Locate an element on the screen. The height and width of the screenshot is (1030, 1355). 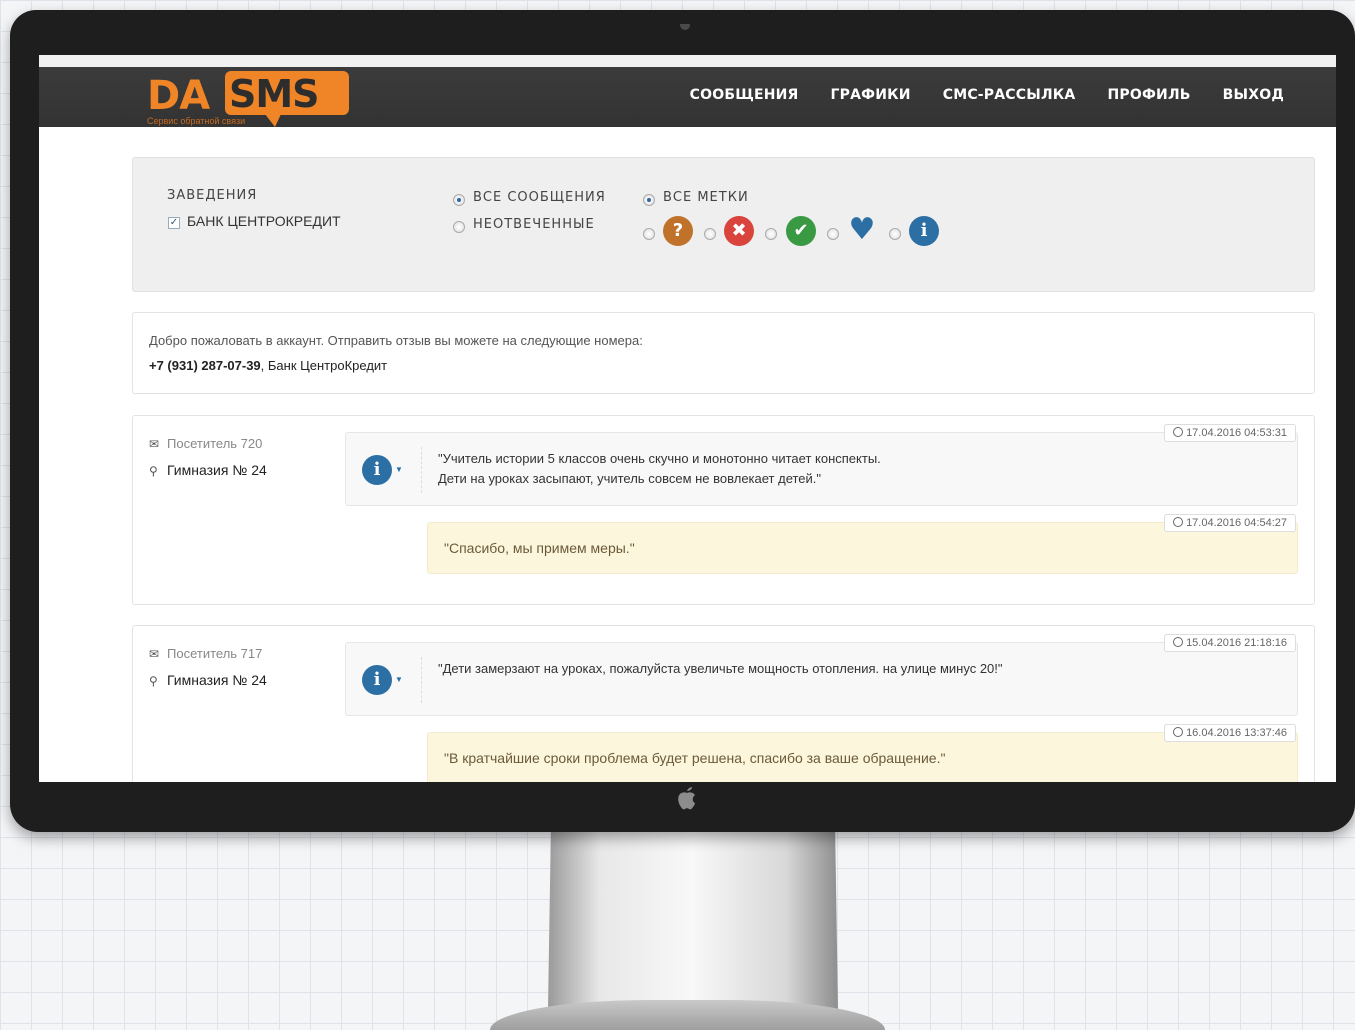
info-icon: i is located at coordinates (924, 231).